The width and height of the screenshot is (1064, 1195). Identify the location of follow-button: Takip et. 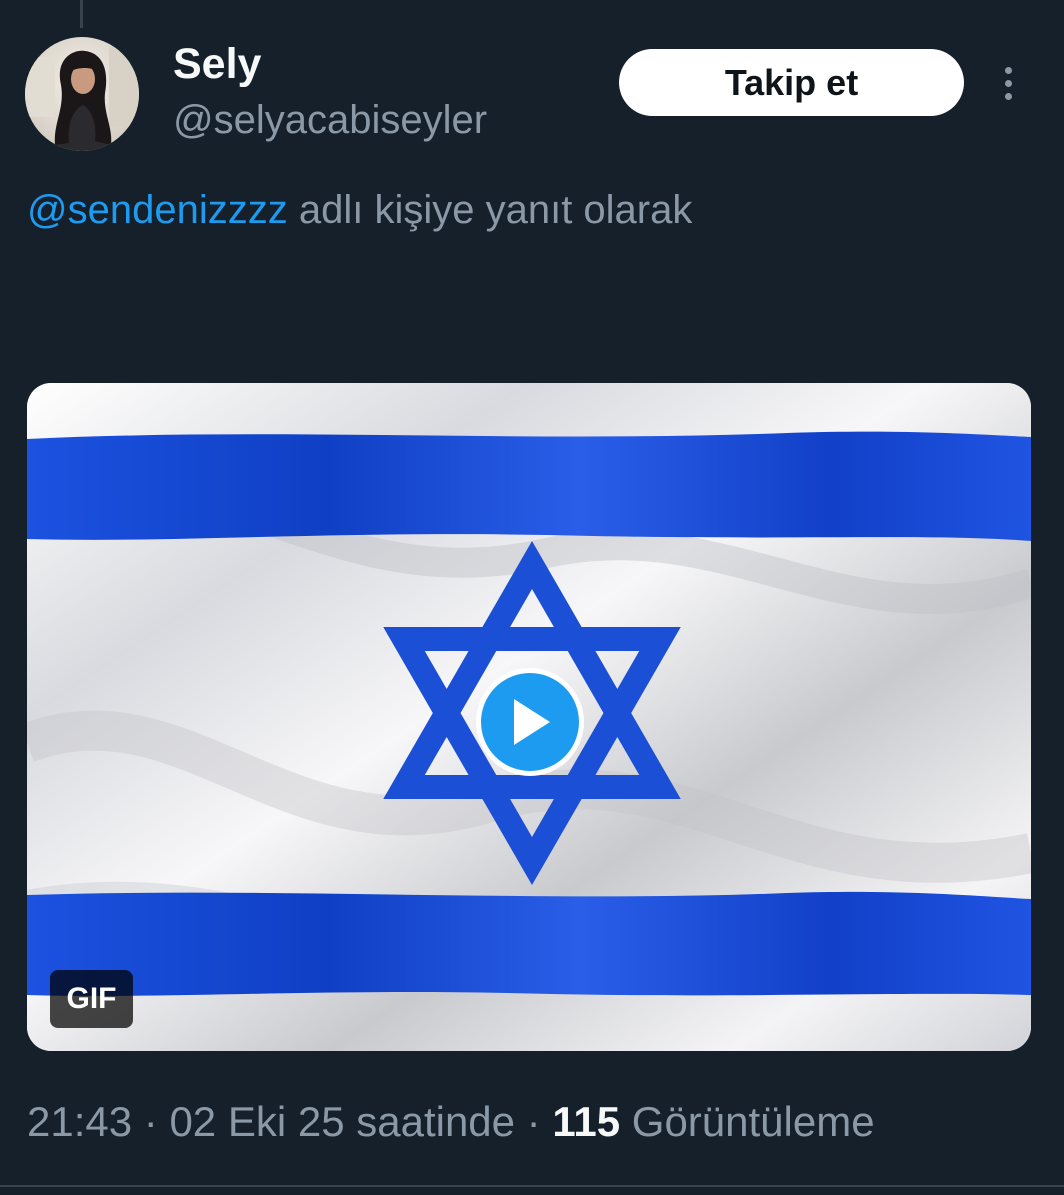
(791, 82).